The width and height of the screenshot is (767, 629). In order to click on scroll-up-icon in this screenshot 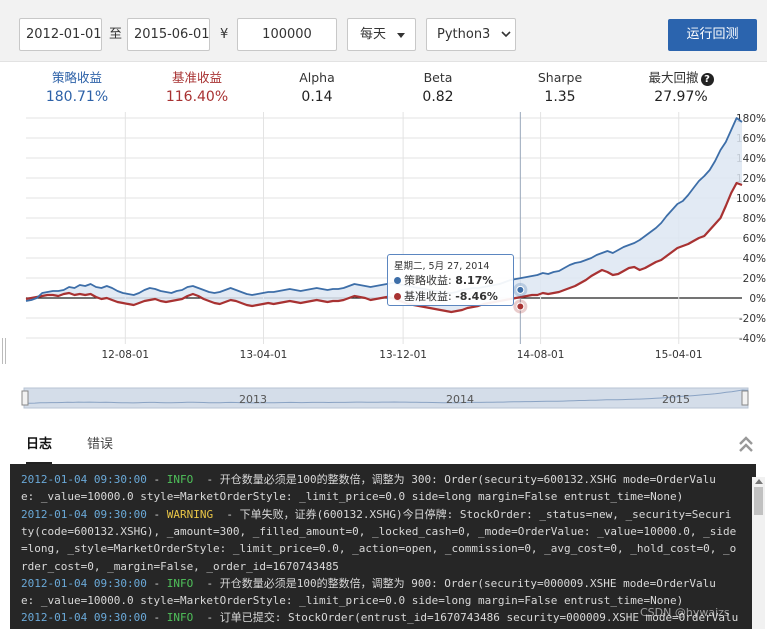, I will do `click(759, 481)`.